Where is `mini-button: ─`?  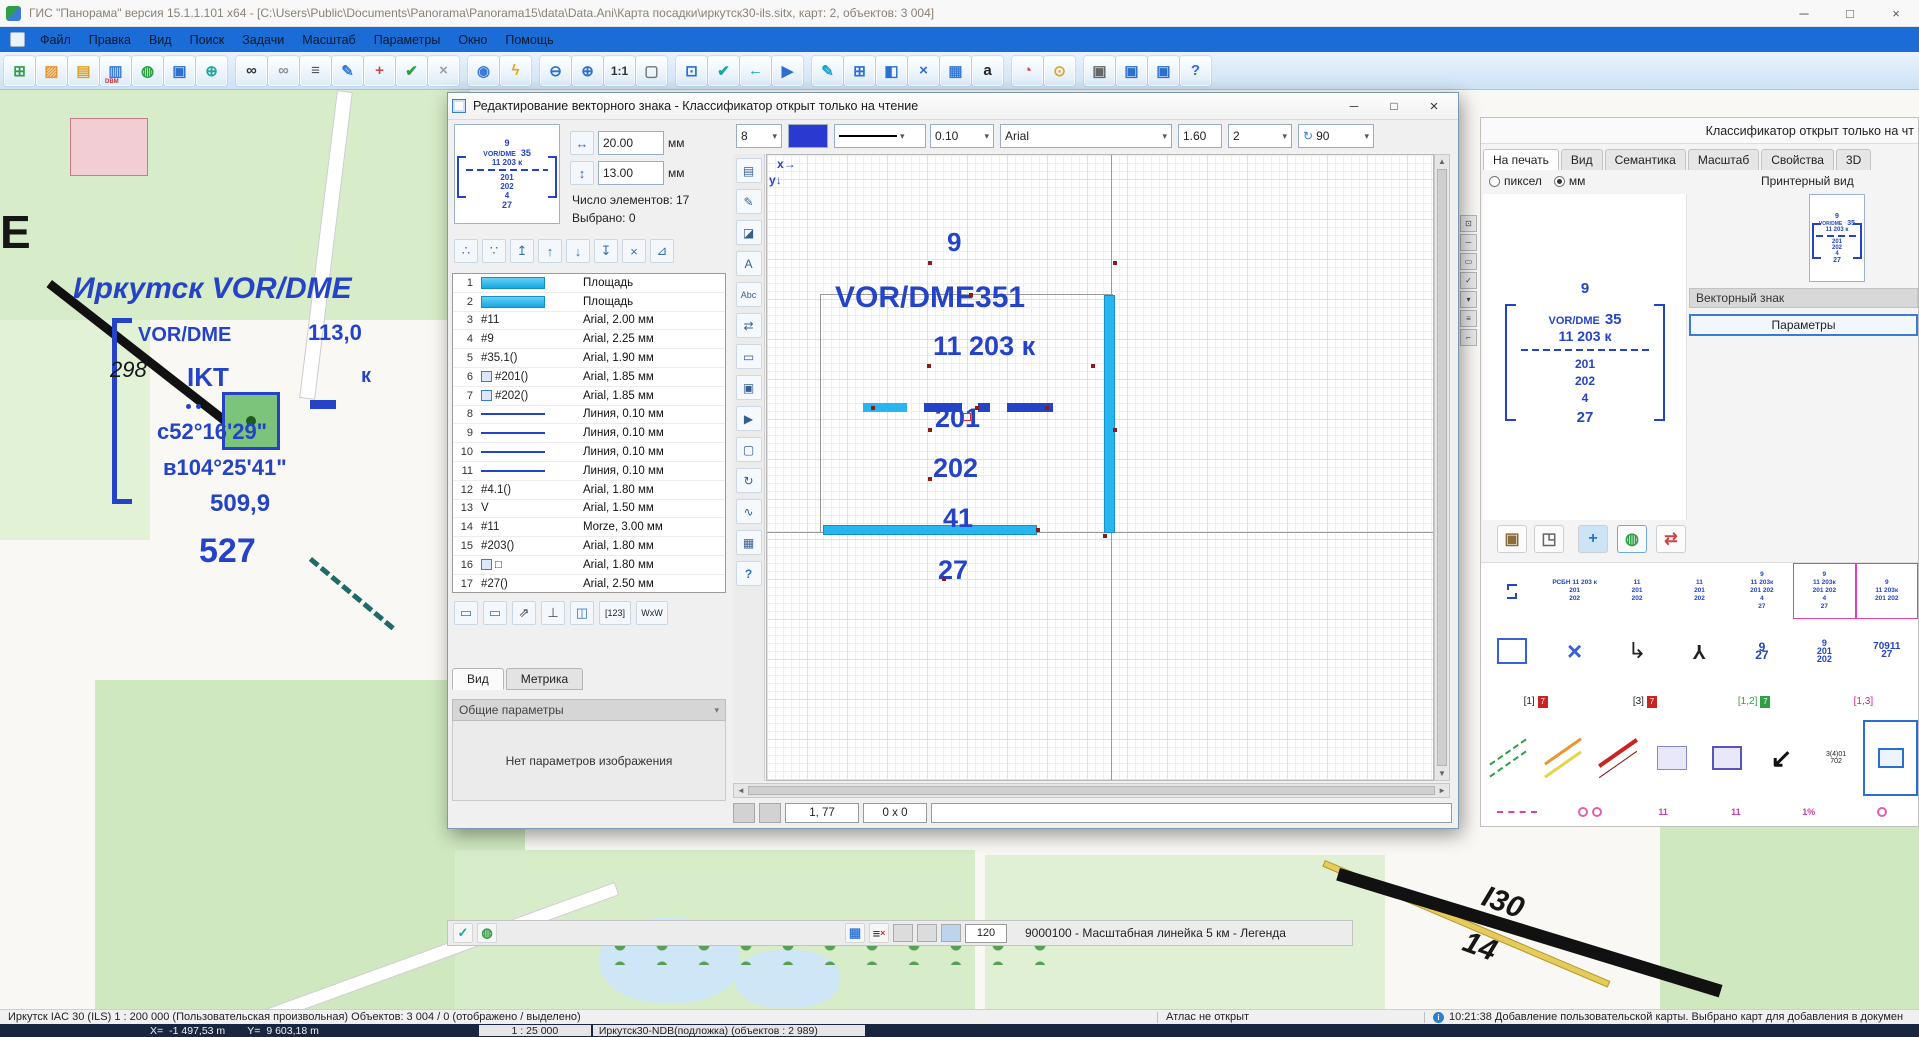
mini-button: ─ is located at coordinates (1468, 242).